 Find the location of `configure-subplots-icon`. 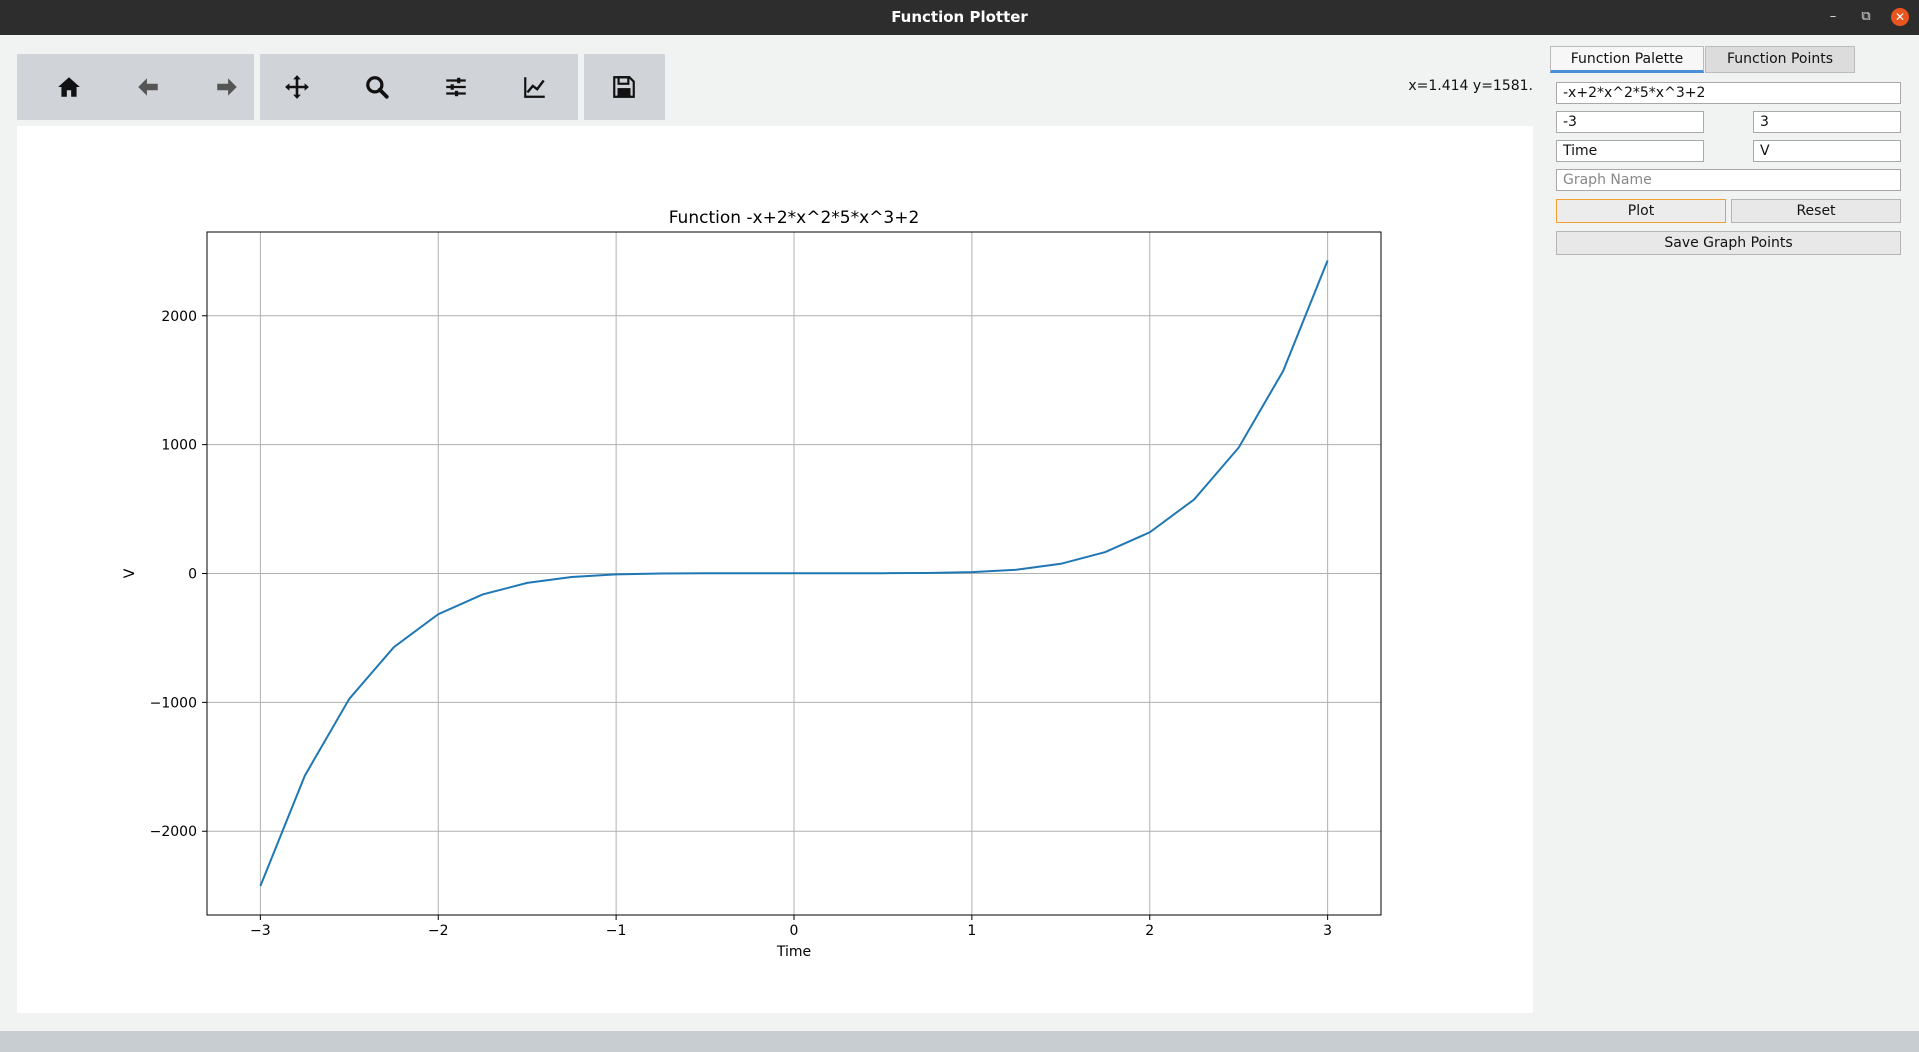

configure-subplots-icon is located at coordinates (456, 87).